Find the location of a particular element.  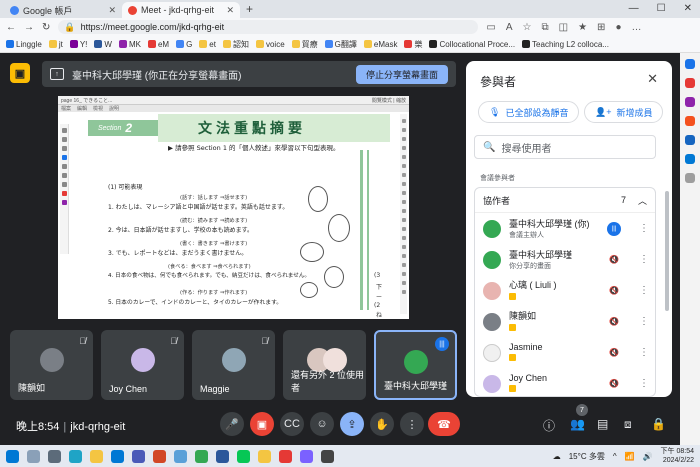

minimize-button: — is located at coordinates (634, 8).